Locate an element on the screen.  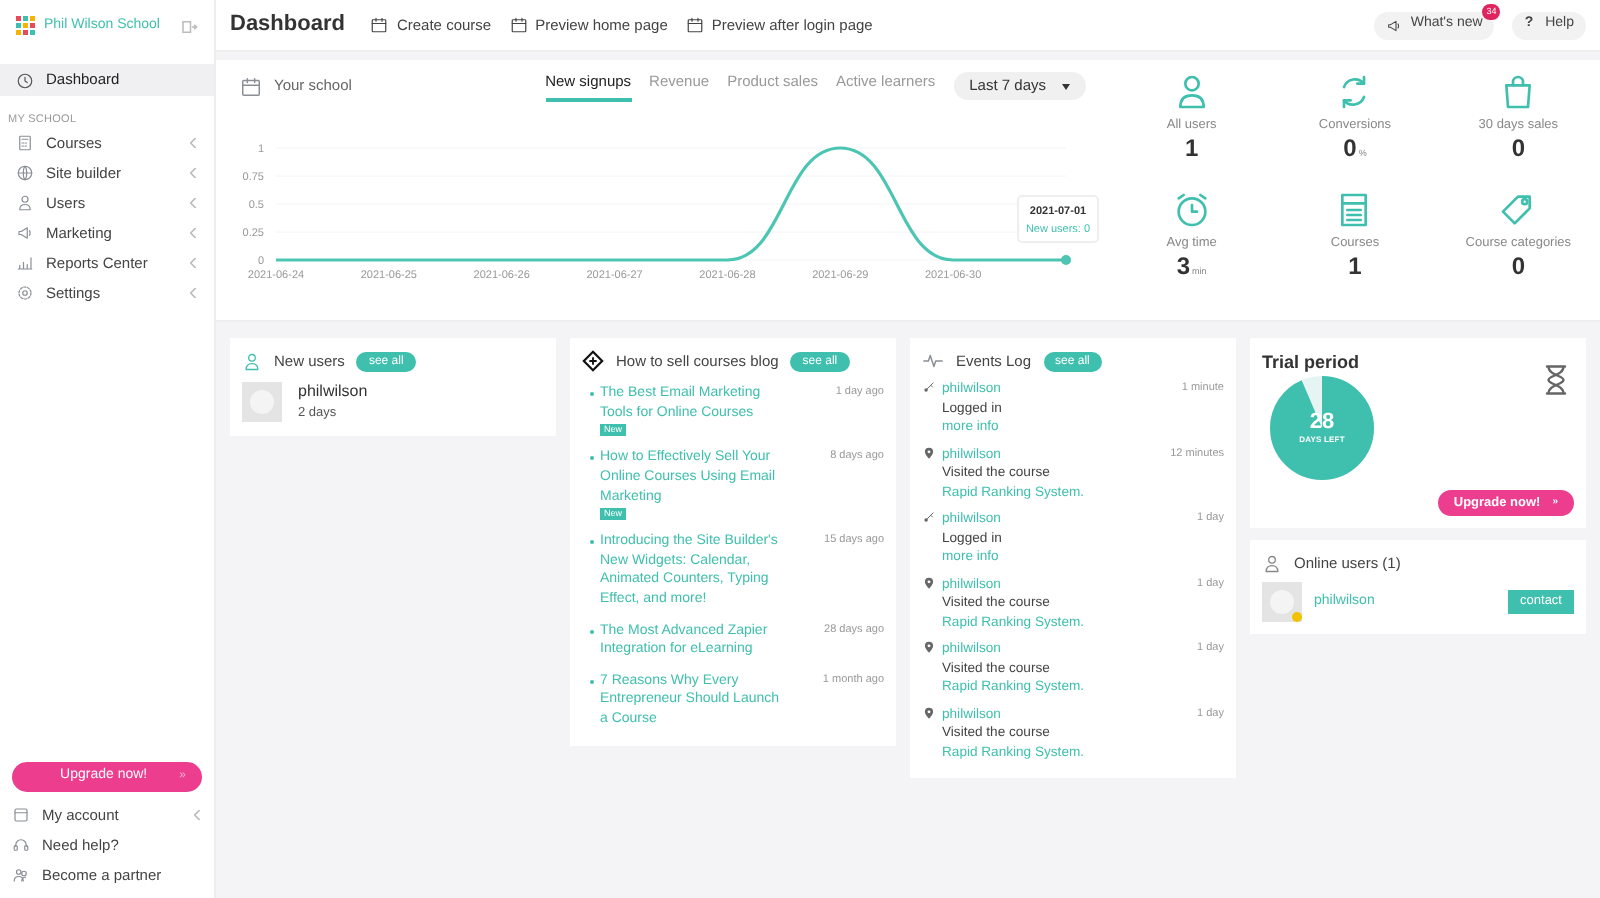
globe-icon is located at coordinates (25, 173).